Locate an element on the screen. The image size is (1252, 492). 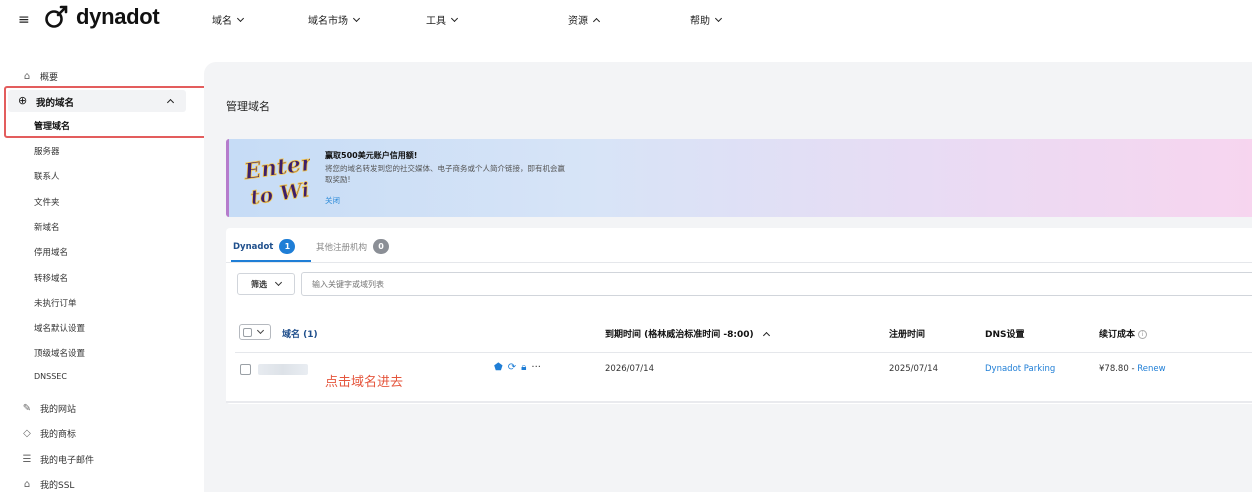
column-header-label: 续订成本 is located at coordinates (1117, 335).